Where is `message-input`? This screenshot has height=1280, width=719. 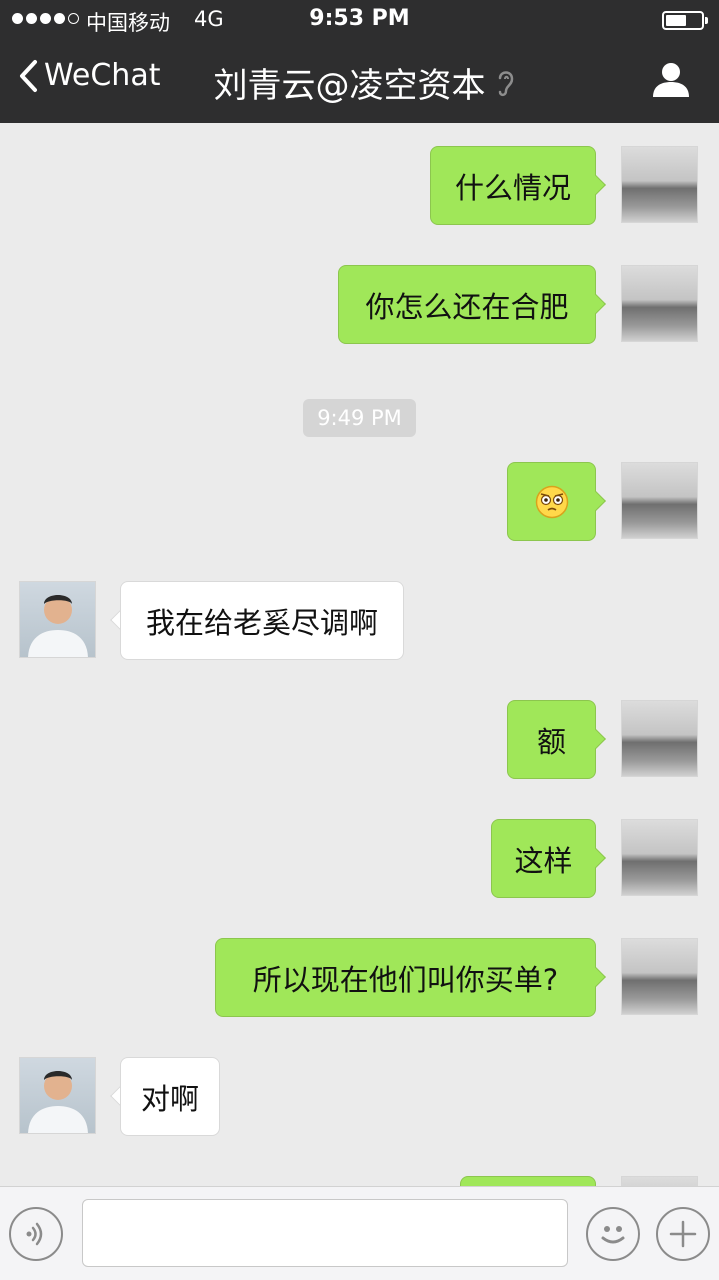 message-input is located at coordinates (325, 1233).